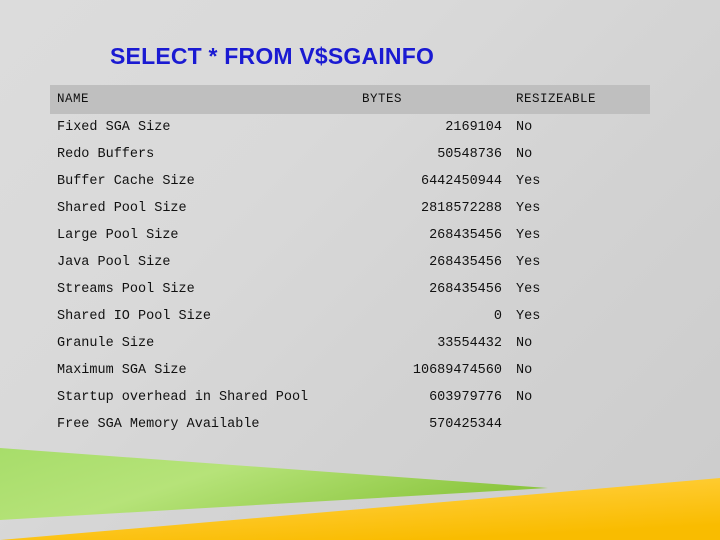 The height and width of the screenshot is (540, 720). What do you see at coordinates (439, 99) in the screenshot?
I see `column-header-bytes: BYTES` at bounding box center [439, 99].